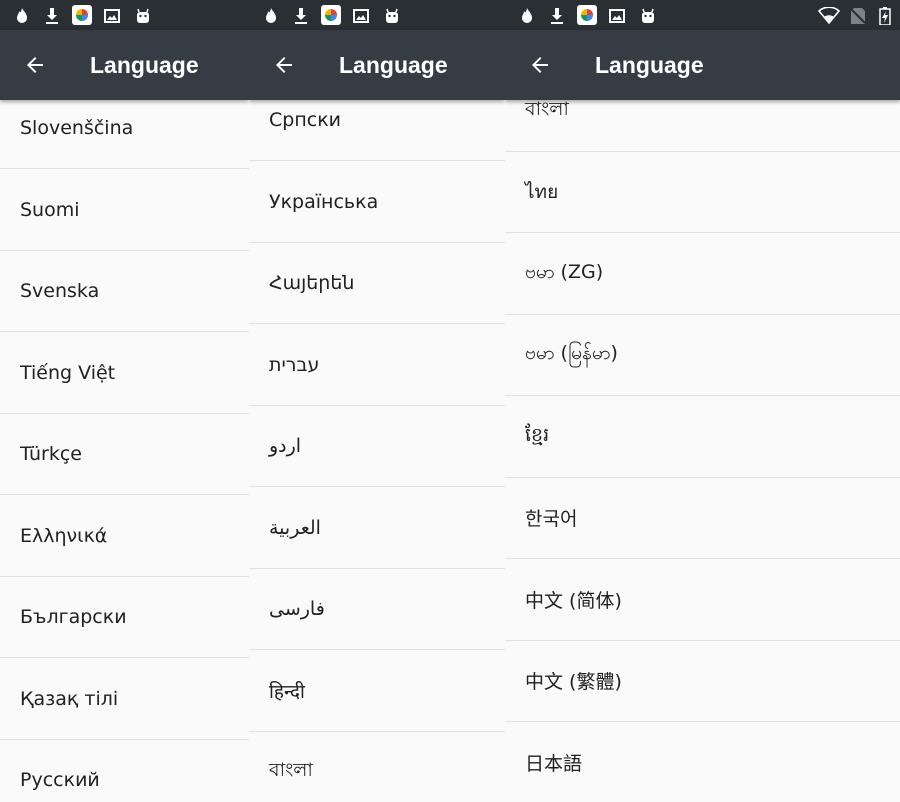 This screenshot has width=900, height=802. I want to click on language-item: Українська, so click(377, 202).